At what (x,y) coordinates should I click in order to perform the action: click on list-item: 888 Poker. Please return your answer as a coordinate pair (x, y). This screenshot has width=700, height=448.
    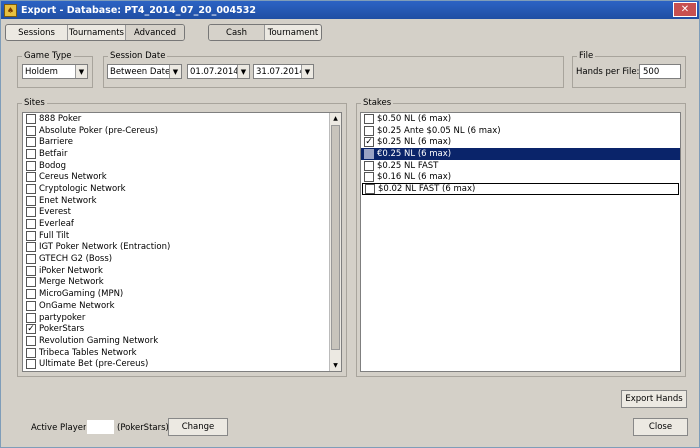
    Looking at the image, I should click on (182, 119).